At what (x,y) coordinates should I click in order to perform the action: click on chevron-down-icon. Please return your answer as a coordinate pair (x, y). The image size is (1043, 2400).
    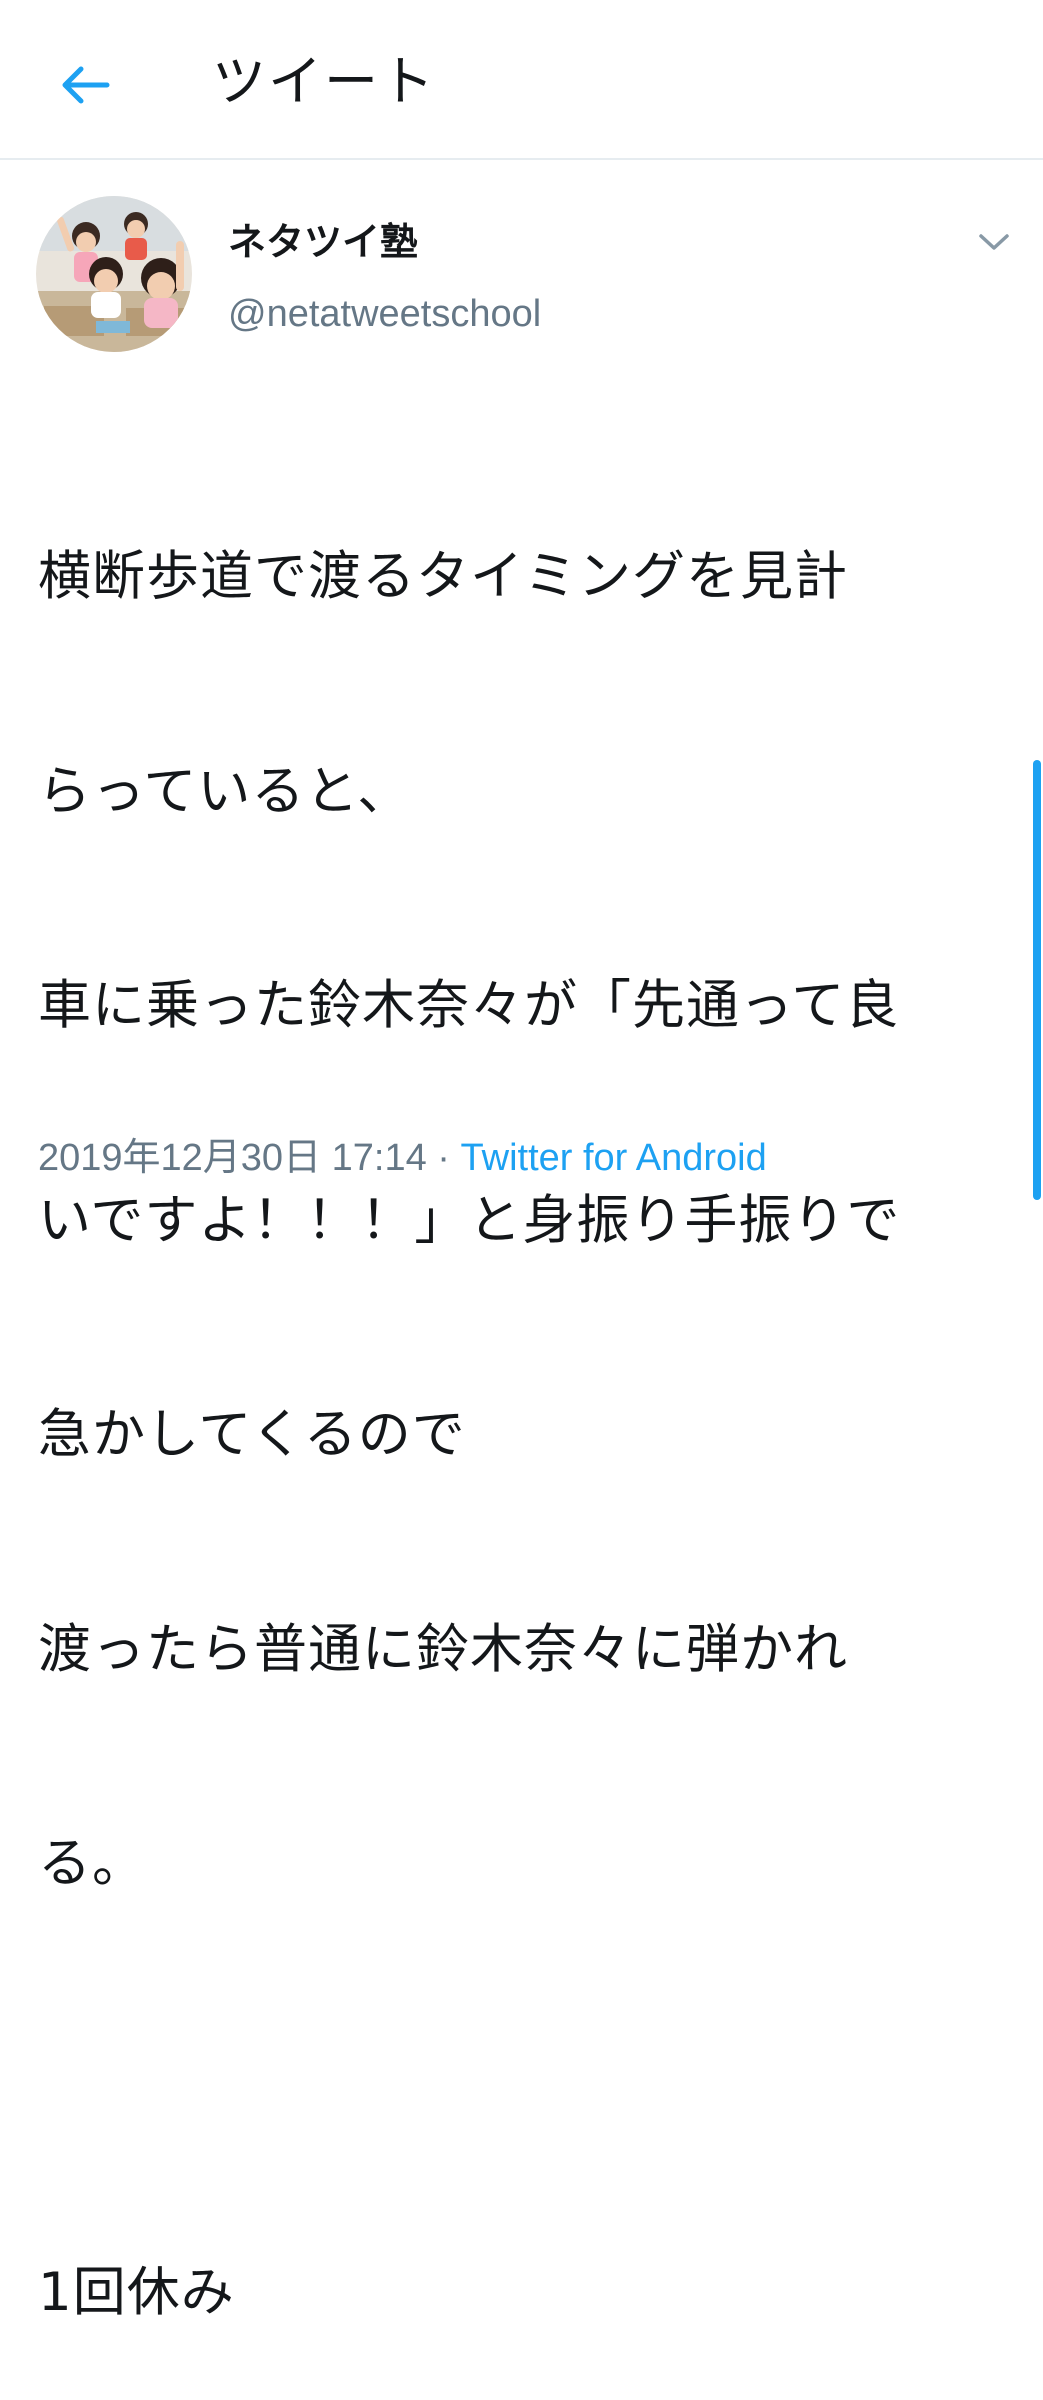
    Looking at the image, I should click on (994, 242).